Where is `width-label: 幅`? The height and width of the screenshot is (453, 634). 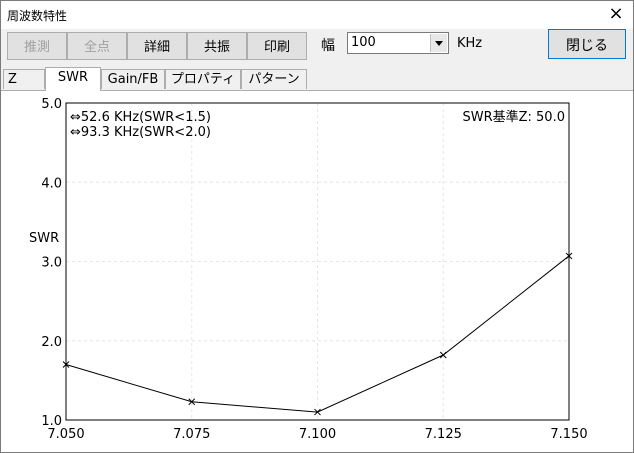
width-label: 幅 is located at coordinates (328, 46).